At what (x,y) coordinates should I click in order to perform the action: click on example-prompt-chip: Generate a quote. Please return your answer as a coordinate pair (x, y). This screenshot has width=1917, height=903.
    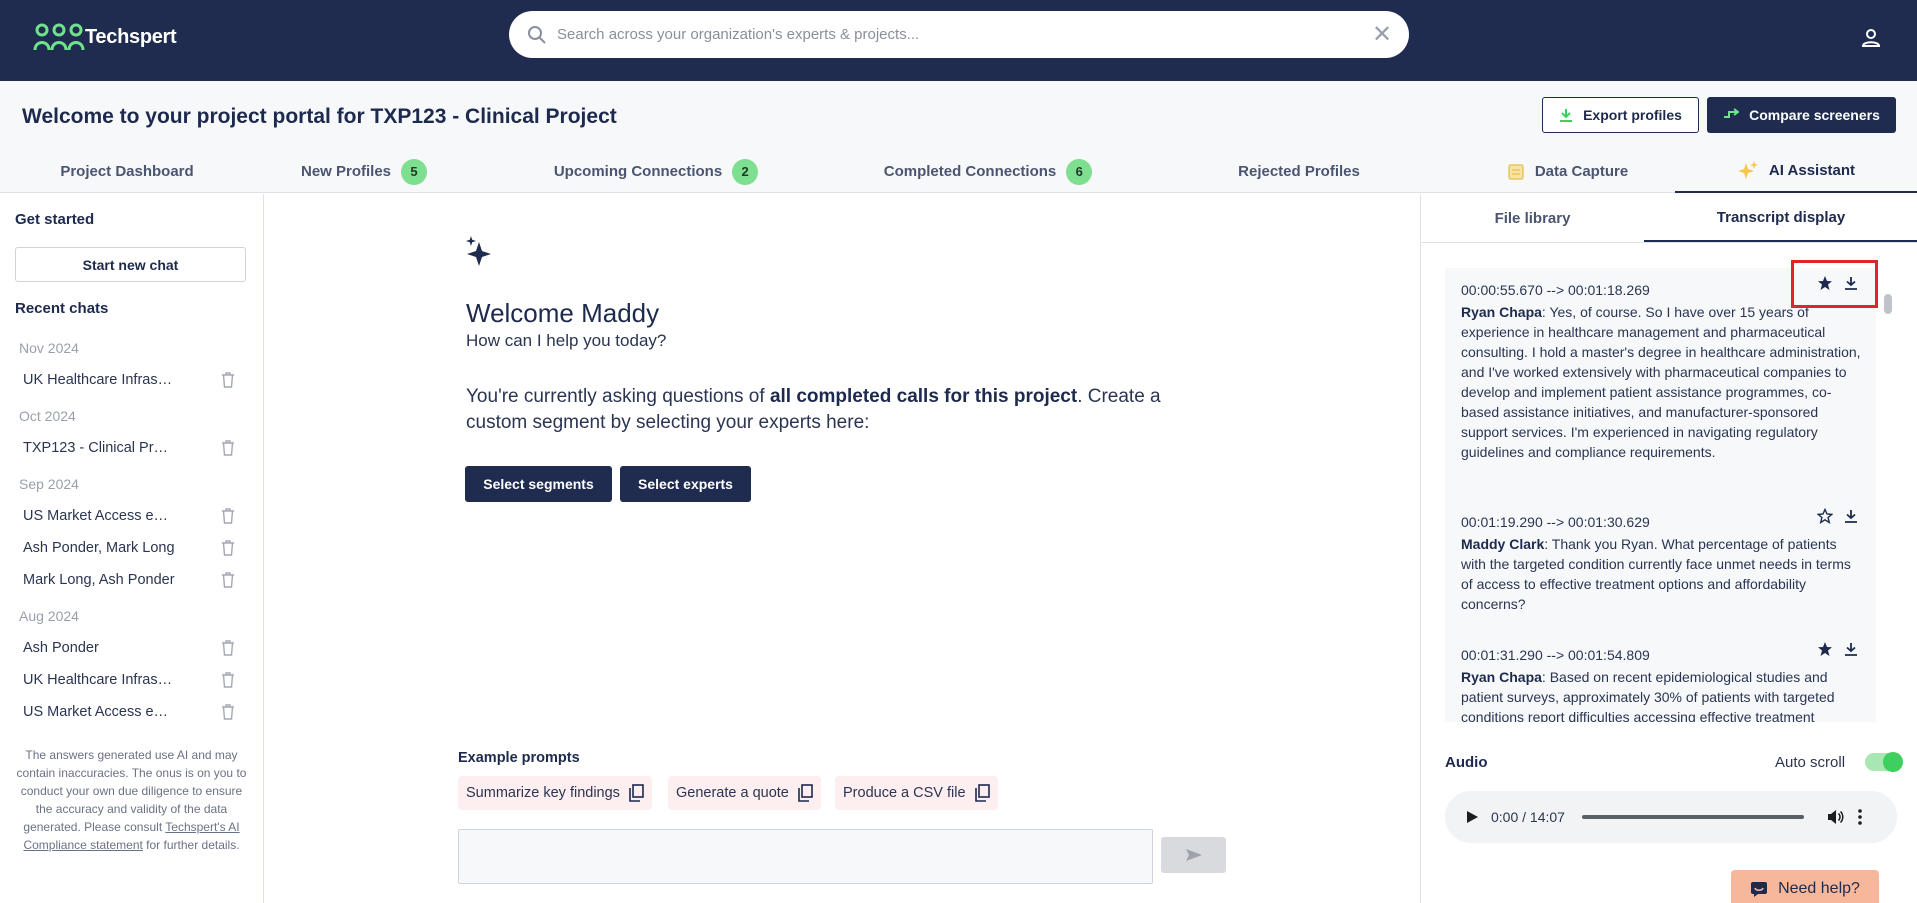
    Looking at the image, I should click on (744, 793).